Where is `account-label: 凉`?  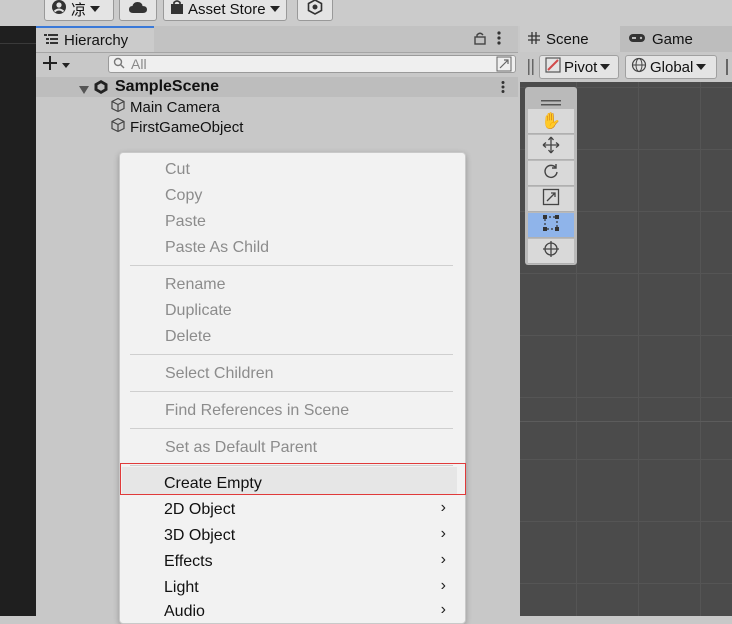 account-label: 凉 is located at coordinates (79, 10).